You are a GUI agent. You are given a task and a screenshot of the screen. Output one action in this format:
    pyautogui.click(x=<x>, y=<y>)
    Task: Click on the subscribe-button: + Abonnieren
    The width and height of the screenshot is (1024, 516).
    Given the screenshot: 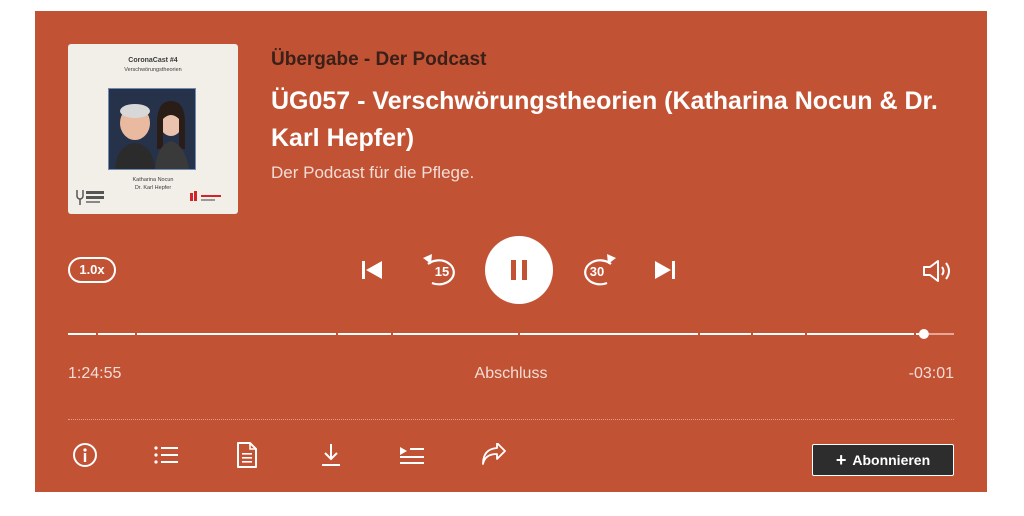 What is the action you would take?
    pyautogui.click(x=883, y=460)
    